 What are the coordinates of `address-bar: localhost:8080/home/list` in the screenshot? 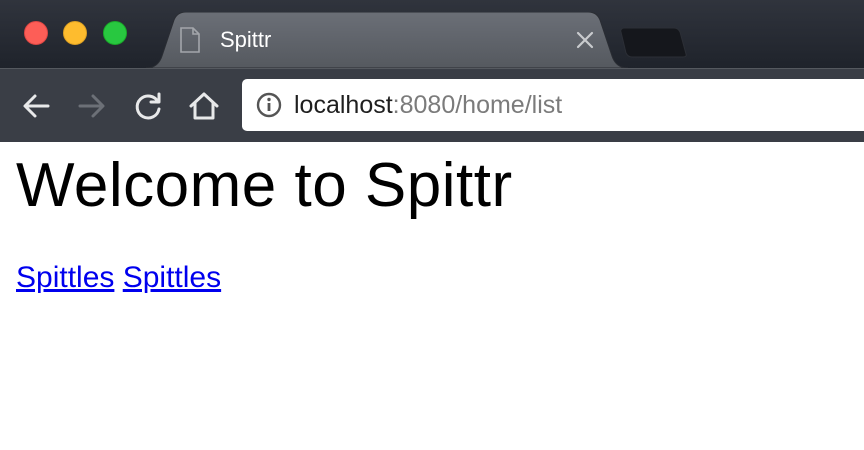 It's located at (553, 105).